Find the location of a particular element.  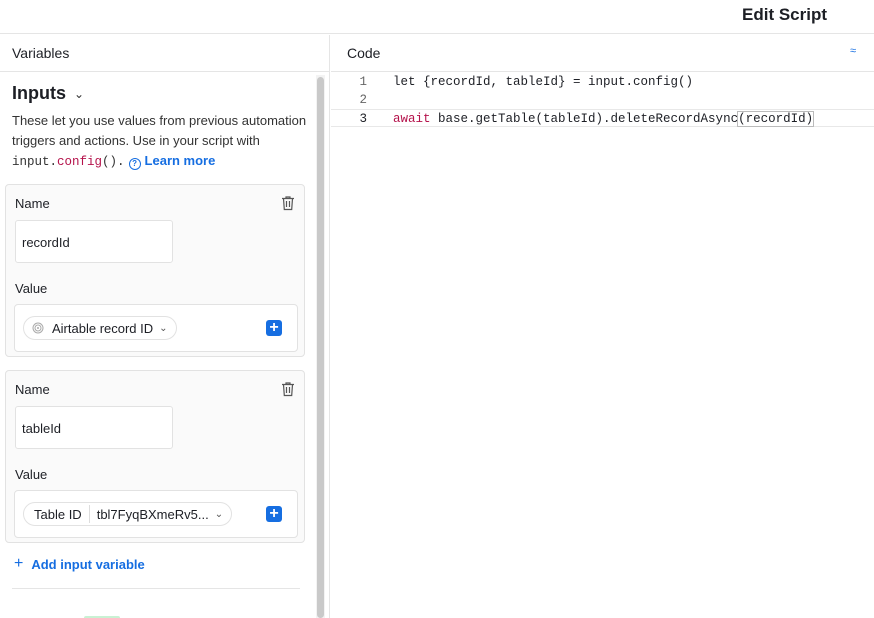

code-line: 2 is located at coordinates (602, 100).